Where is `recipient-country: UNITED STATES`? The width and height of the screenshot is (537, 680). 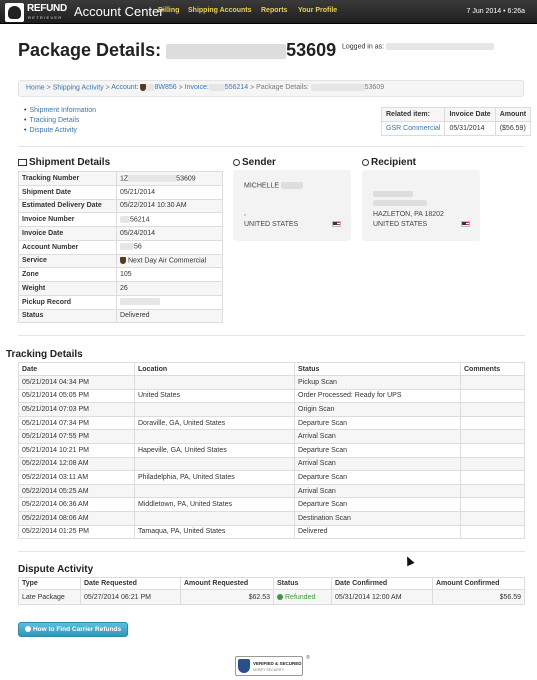 recipient-country: UNITED STATES is located at coordinates (400, 224).